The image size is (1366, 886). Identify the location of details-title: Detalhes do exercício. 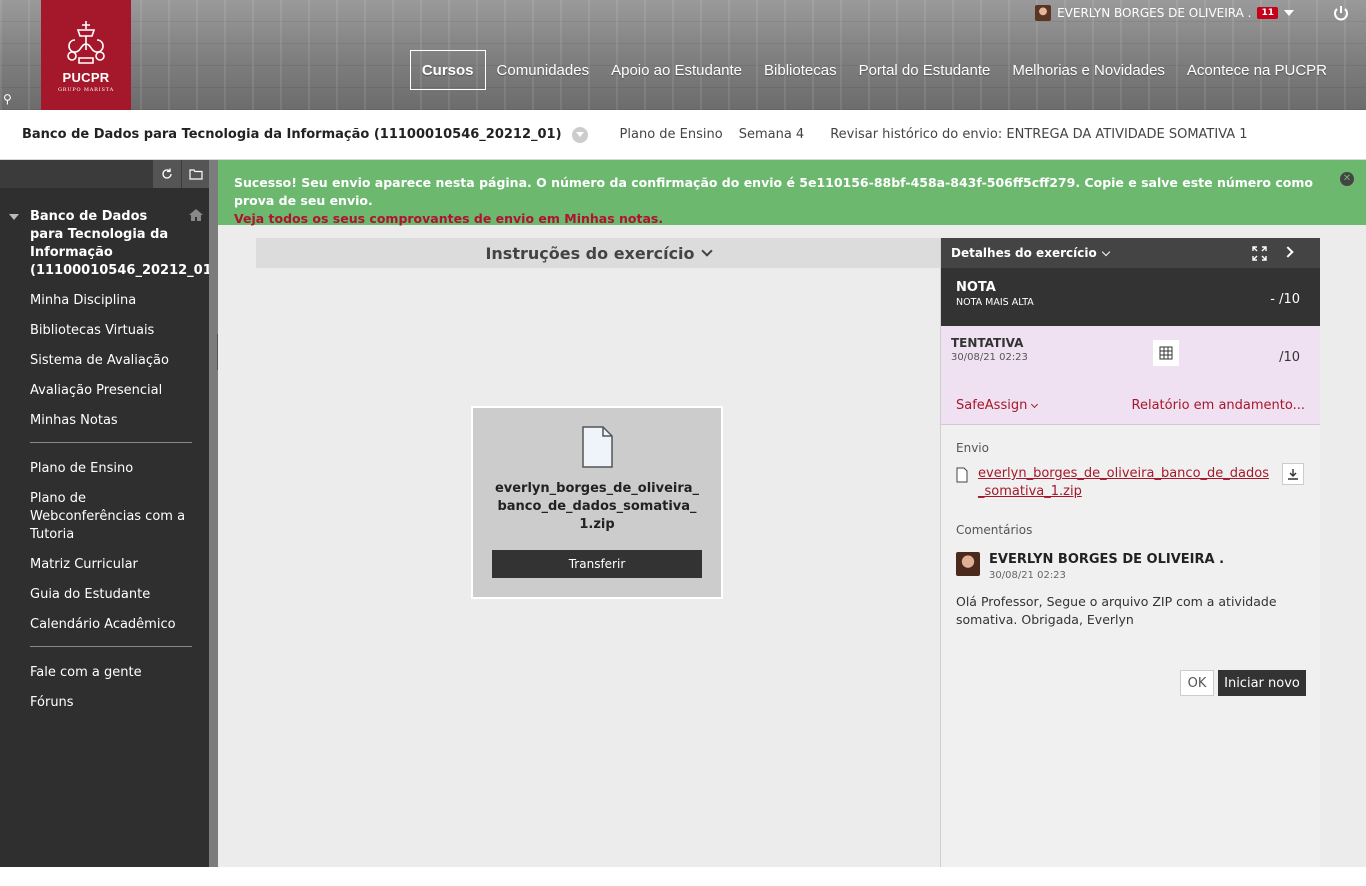
(1024, 253).